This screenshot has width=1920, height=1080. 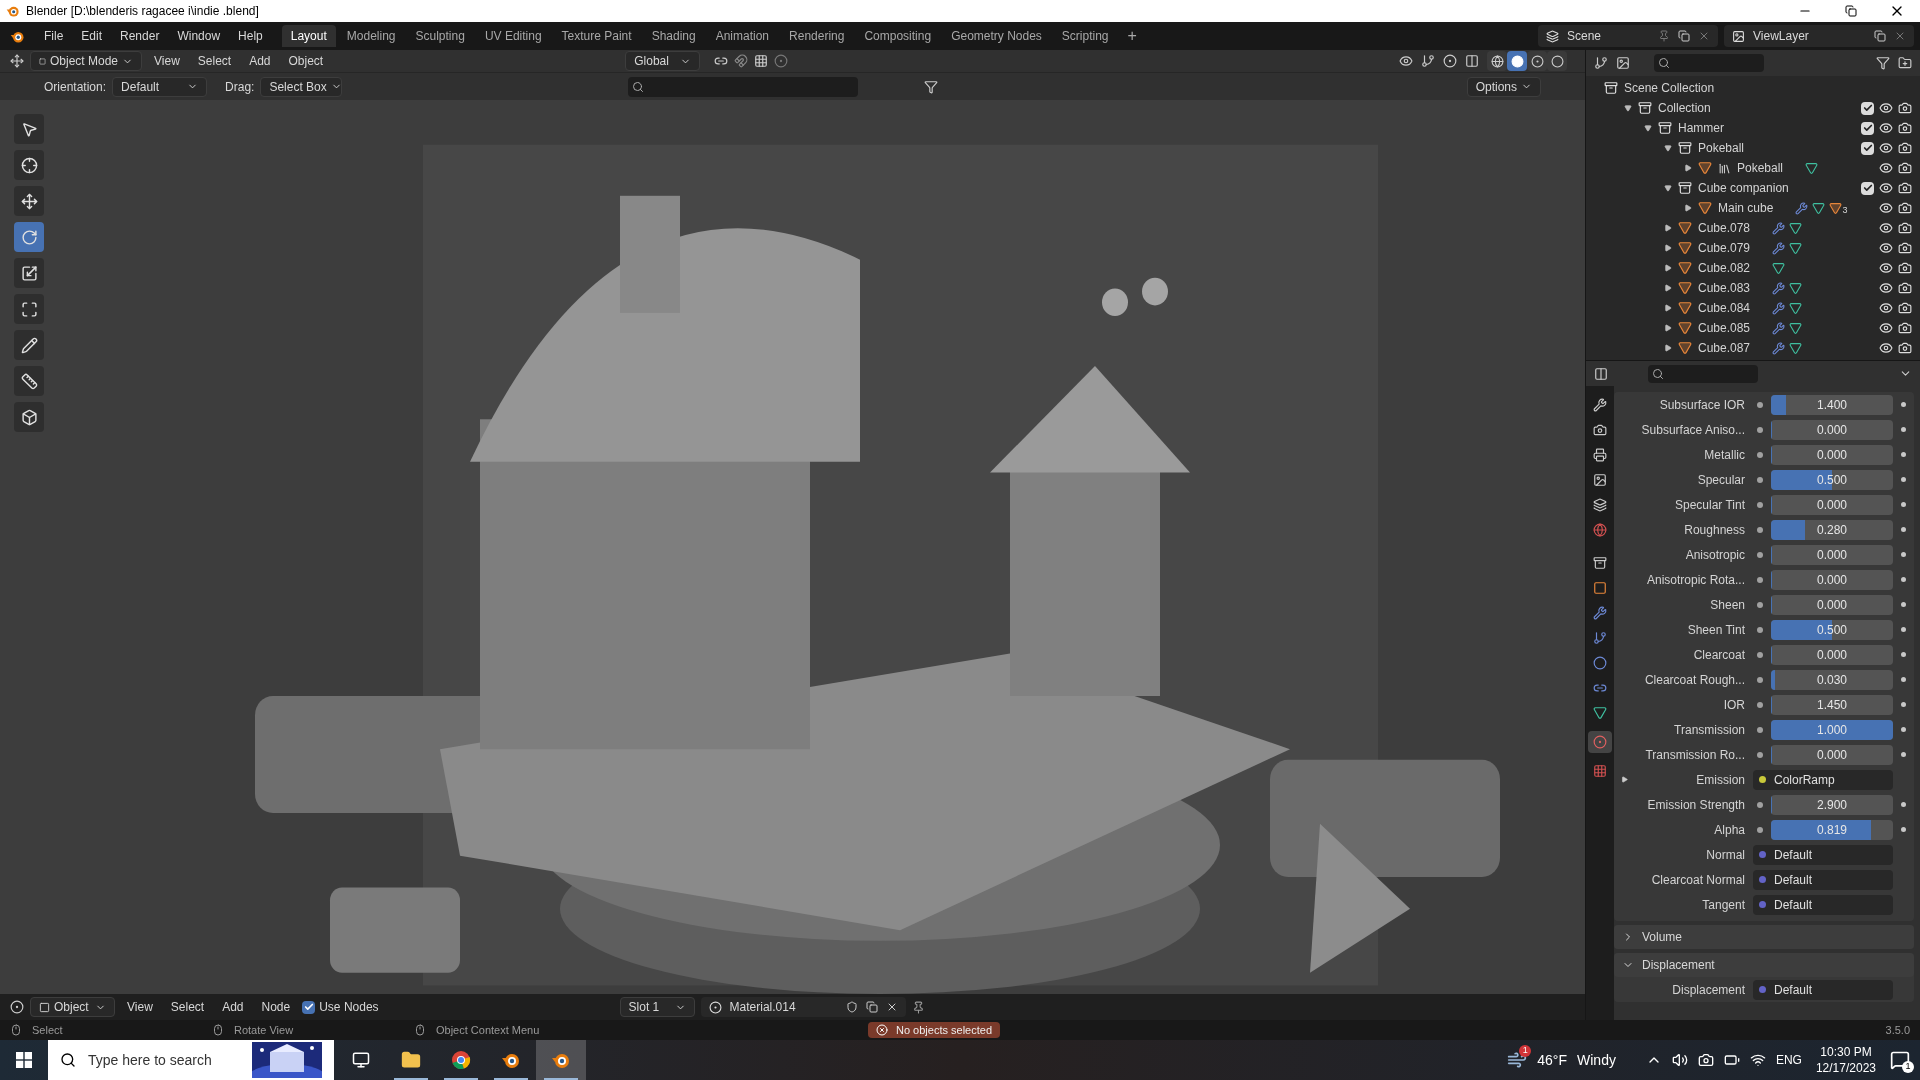 I want to click on object-type-dropdown: Object, so click(x=72, y=1007).